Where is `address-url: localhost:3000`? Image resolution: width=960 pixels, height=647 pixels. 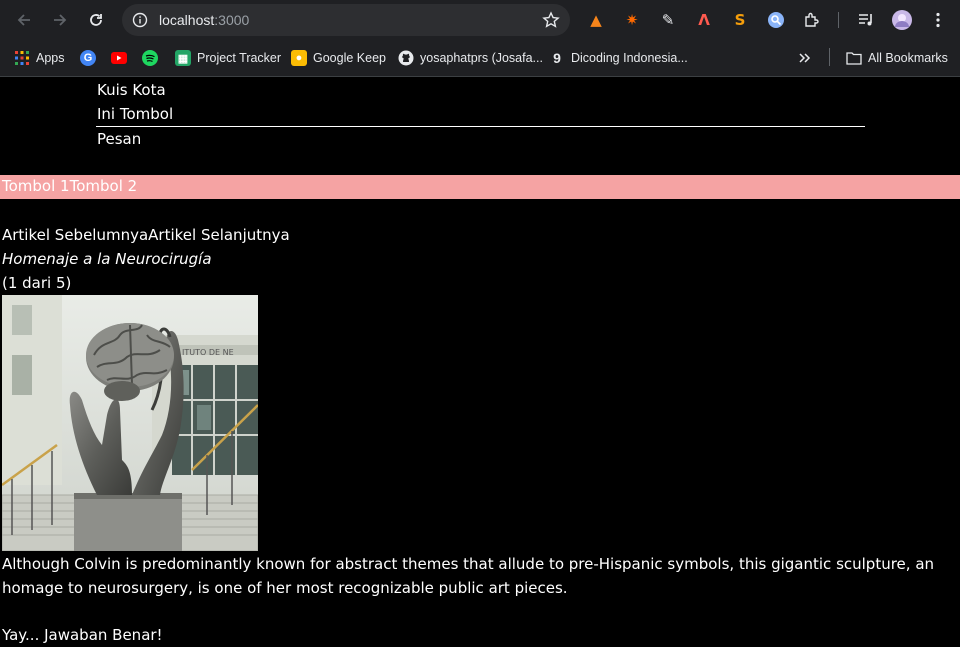
address-url: localhost:3000 is located at coordinates (204, 20).